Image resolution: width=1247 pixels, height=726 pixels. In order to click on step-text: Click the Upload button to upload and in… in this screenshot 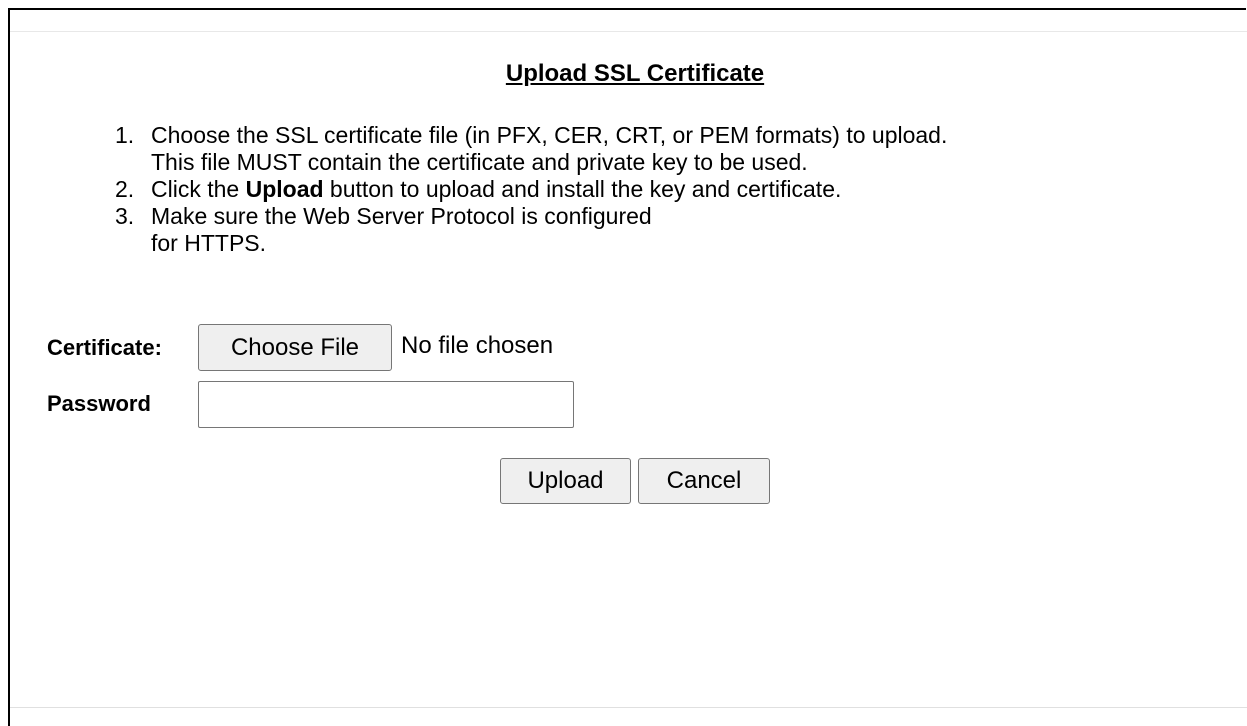, I will do `click(496, 189)`.